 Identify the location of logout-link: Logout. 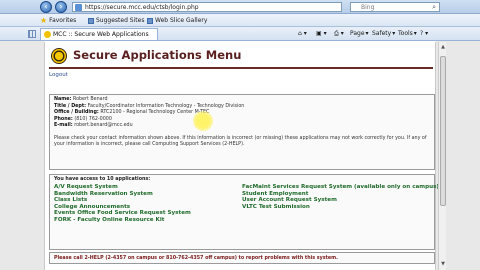
(58, 75).